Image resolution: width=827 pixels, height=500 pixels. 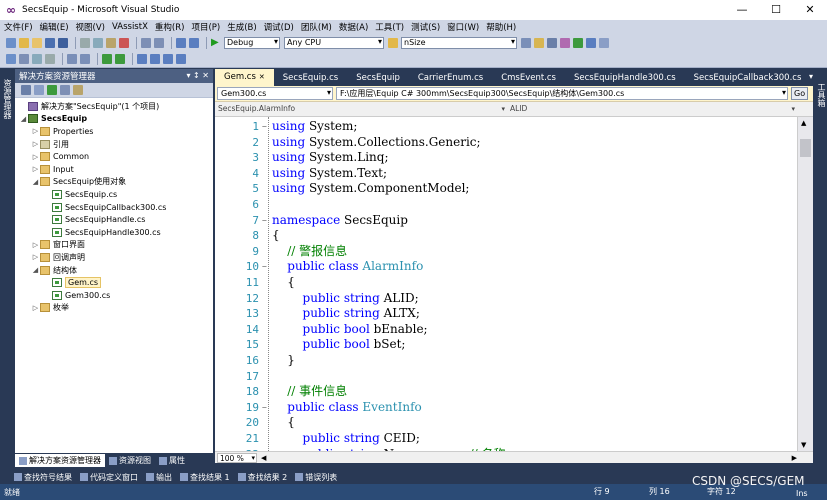 I want to click on tree-item: ◢ SecsEquip, so click(x=114, y=119).